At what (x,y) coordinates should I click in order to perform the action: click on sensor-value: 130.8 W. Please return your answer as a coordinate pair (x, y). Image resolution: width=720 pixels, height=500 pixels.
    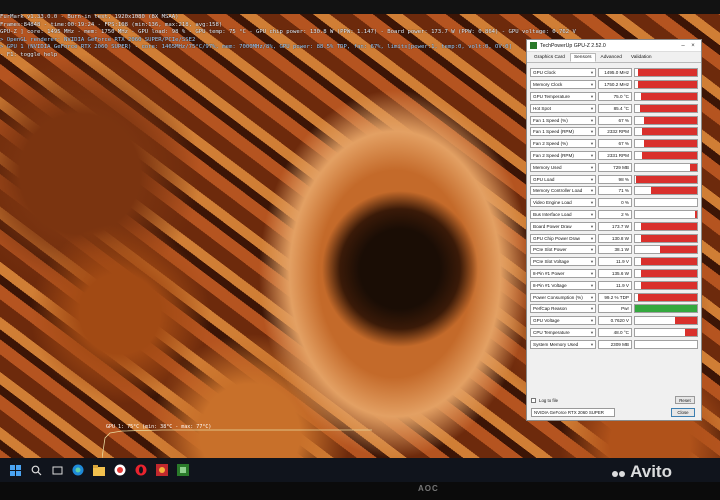
    Looking at the image, I should click on (615, 238).